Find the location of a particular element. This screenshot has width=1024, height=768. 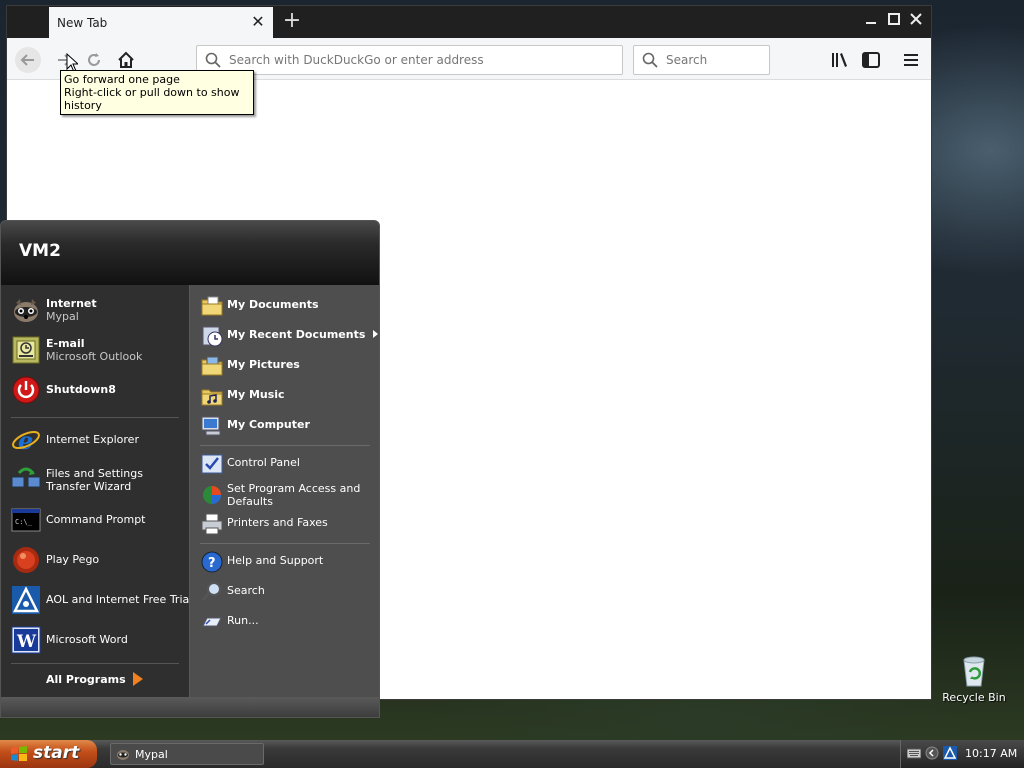

all-programs-button: All Programs is located at coordinates (86, 679).